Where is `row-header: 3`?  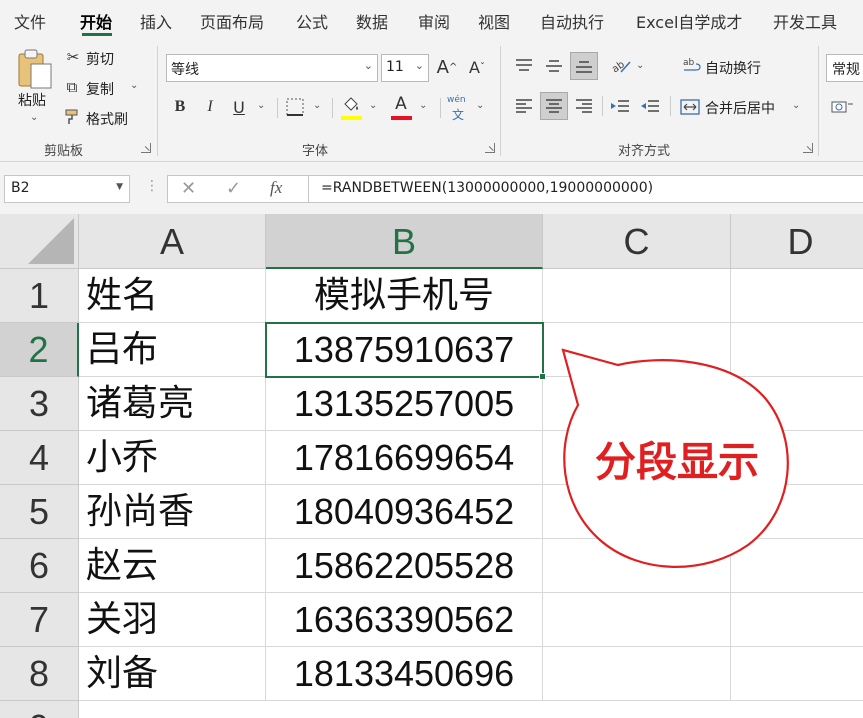
row-header: 3 is located at coordinates (39, 404).